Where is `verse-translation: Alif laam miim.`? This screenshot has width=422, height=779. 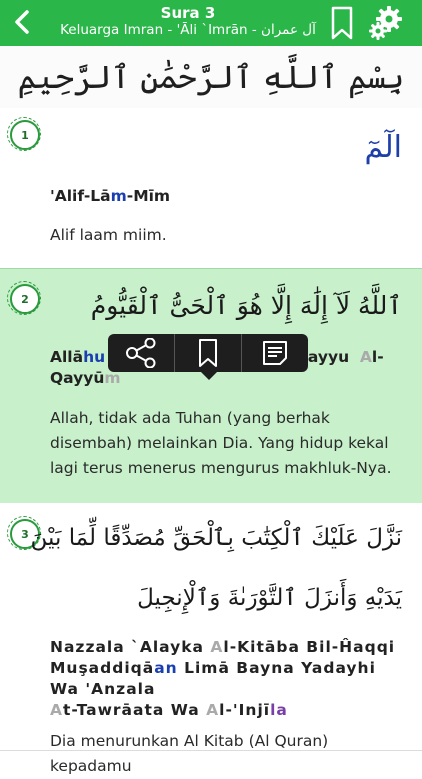
verse-translation: Alif laam miim. is located at coordinates (108, 235).